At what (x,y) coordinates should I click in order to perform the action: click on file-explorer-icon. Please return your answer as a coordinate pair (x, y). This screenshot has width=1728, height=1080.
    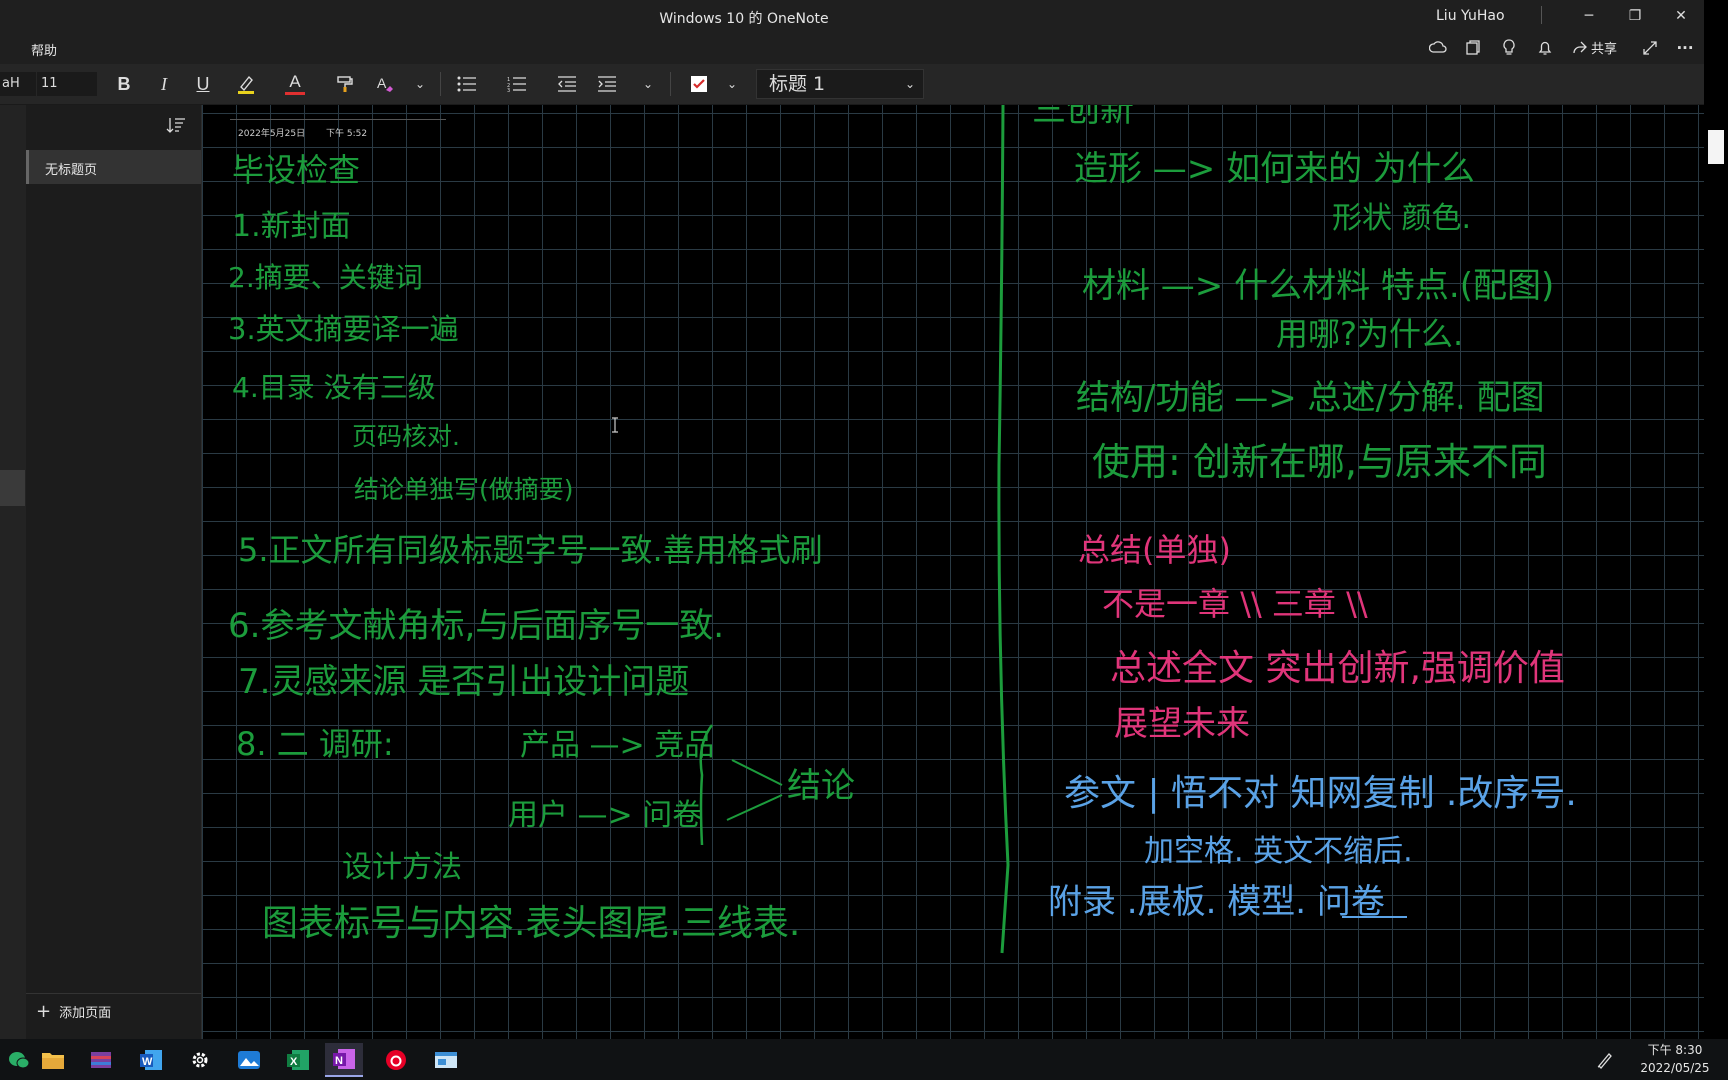
    Looking at the image, I should click on (53, 1060).